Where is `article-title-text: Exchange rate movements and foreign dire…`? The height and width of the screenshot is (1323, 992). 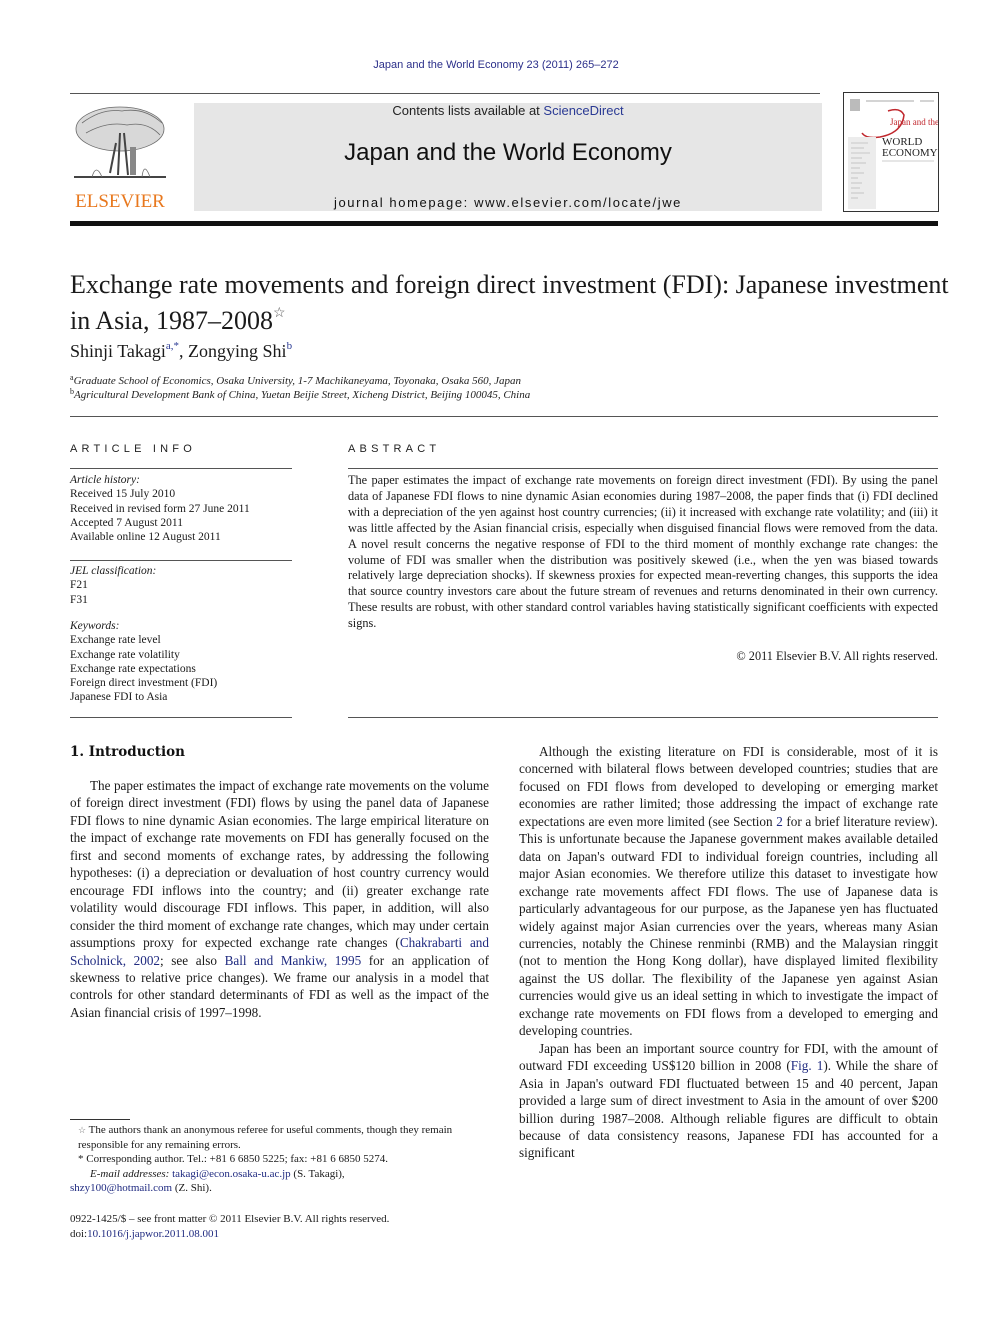 article-title-text: Exchange rate movements and foreign dire… is located at coordinates (509, 302).